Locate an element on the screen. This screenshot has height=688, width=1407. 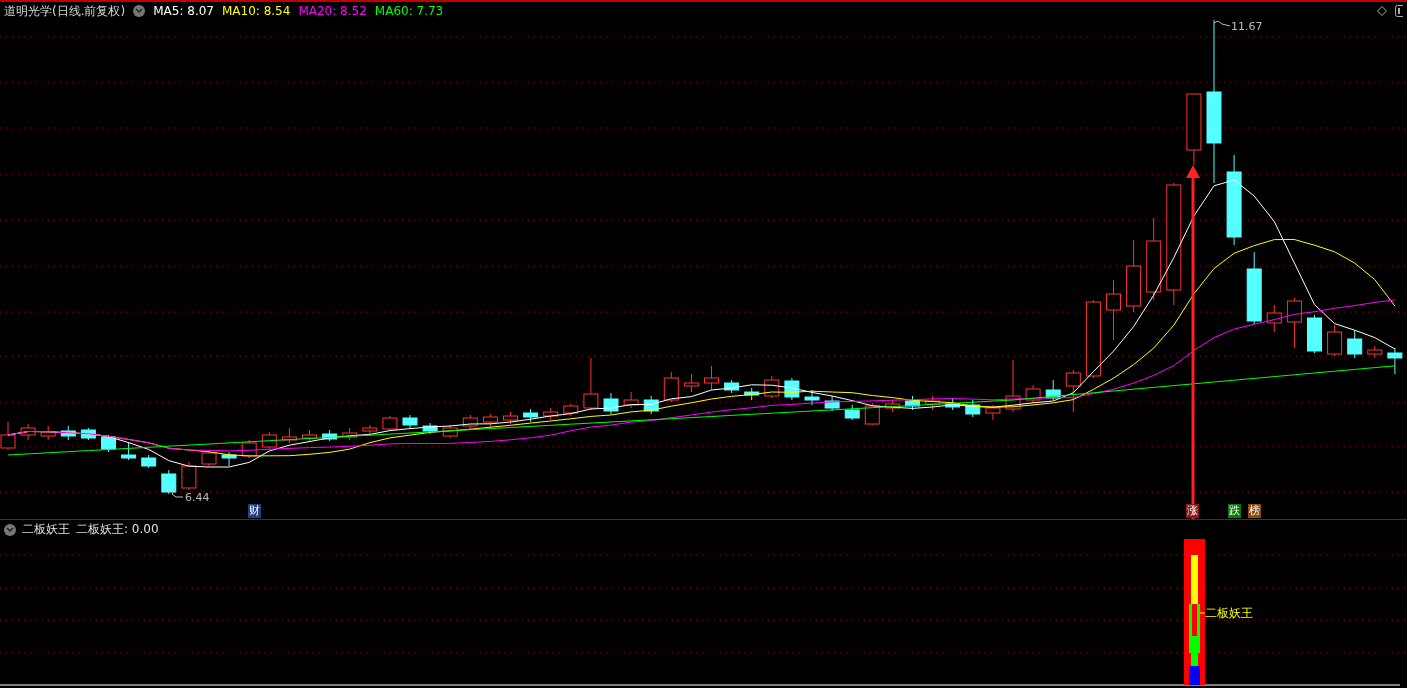
diamond-icon is located at coordinates (1382, 11).